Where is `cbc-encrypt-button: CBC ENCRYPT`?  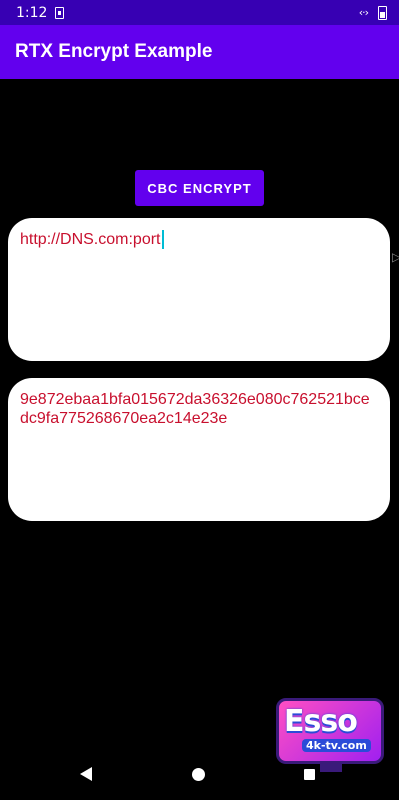 cbc-encrypt-button: CBC ENCRYPT is located at coordinates (199, 188).